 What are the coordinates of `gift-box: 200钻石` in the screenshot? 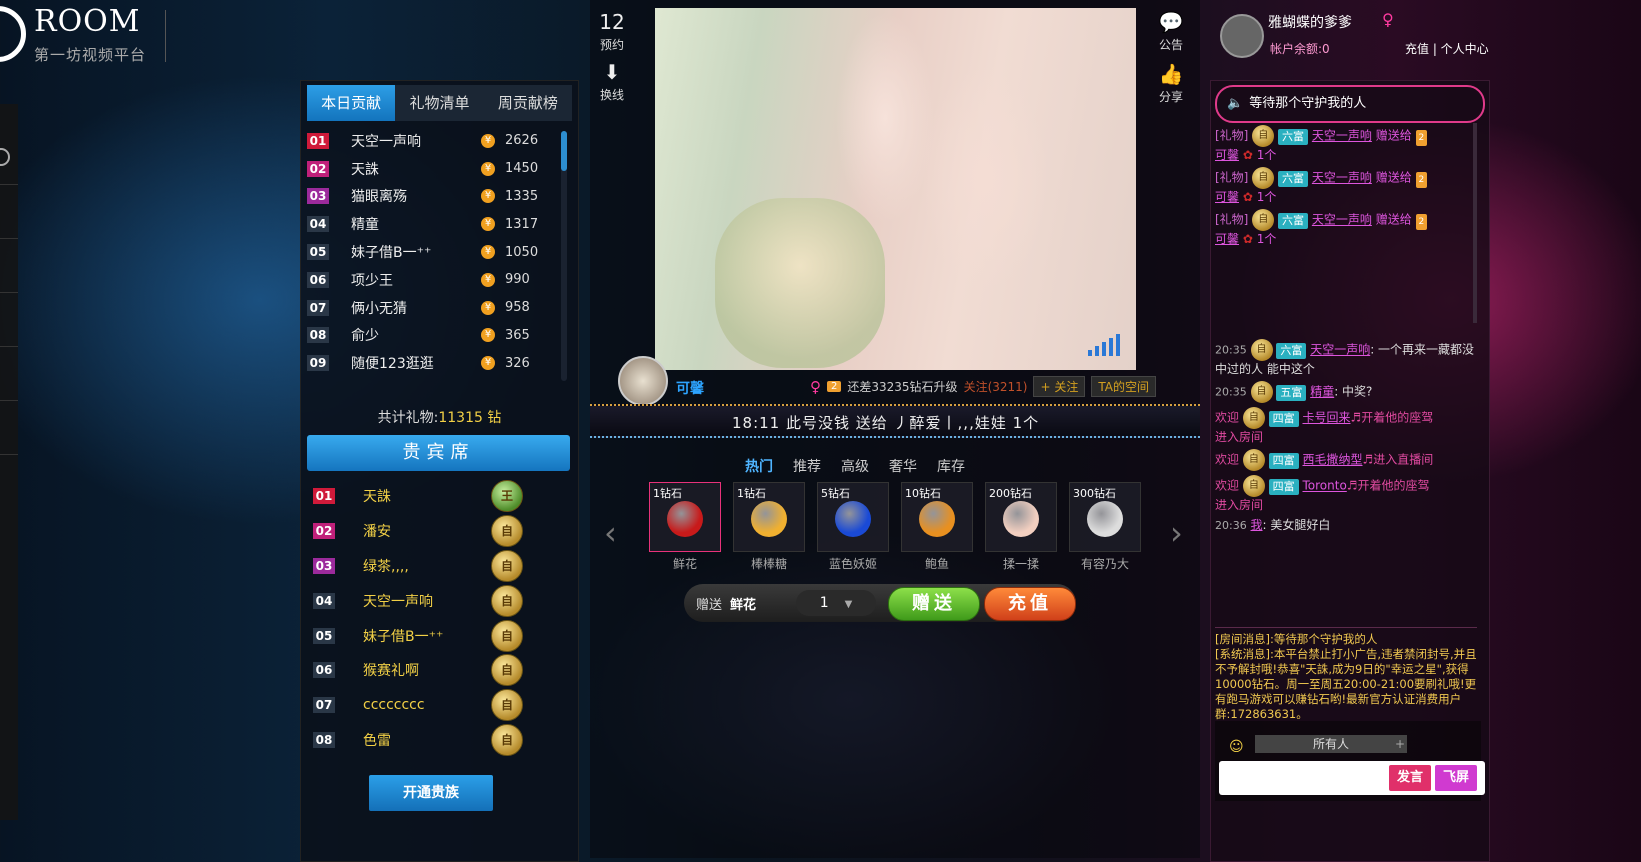 It's located at (1021, 517).